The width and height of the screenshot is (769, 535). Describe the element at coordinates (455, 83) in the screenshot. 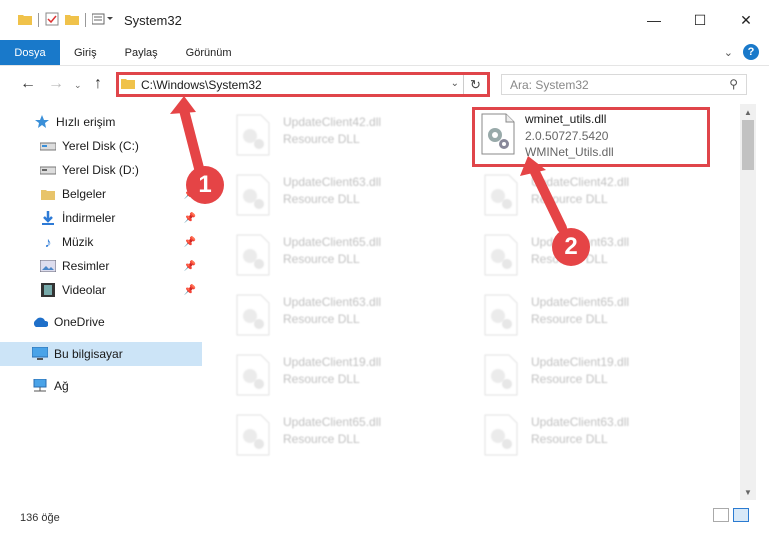

I see `chevron-down-icon: ⌄` at that location.